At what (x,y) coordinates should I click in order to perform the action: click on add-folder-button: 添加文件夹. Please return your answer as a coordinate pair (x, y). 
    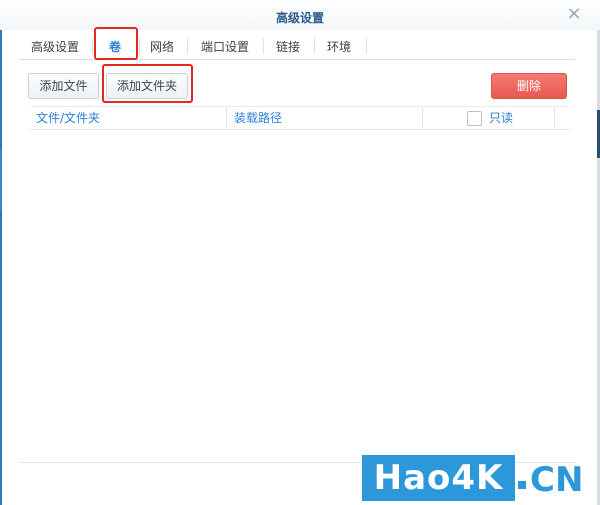
    Looking at the image, I should click on (147, 86).